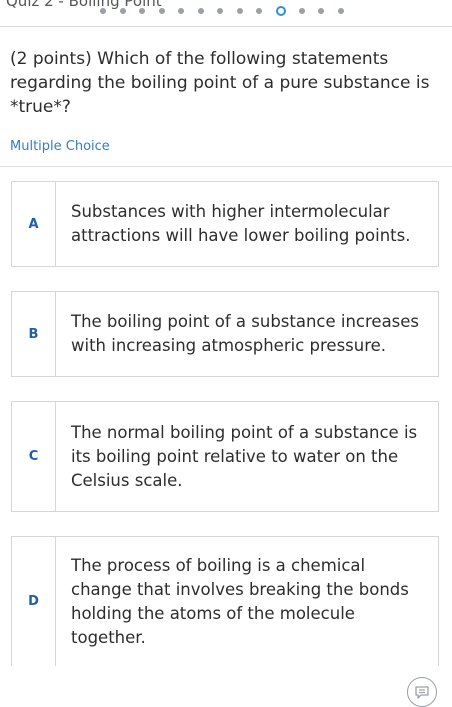  What do you see at coordinates (34, 601) in the screenshot?
I see `choice-letter: D` at bounding box center [34, 601].